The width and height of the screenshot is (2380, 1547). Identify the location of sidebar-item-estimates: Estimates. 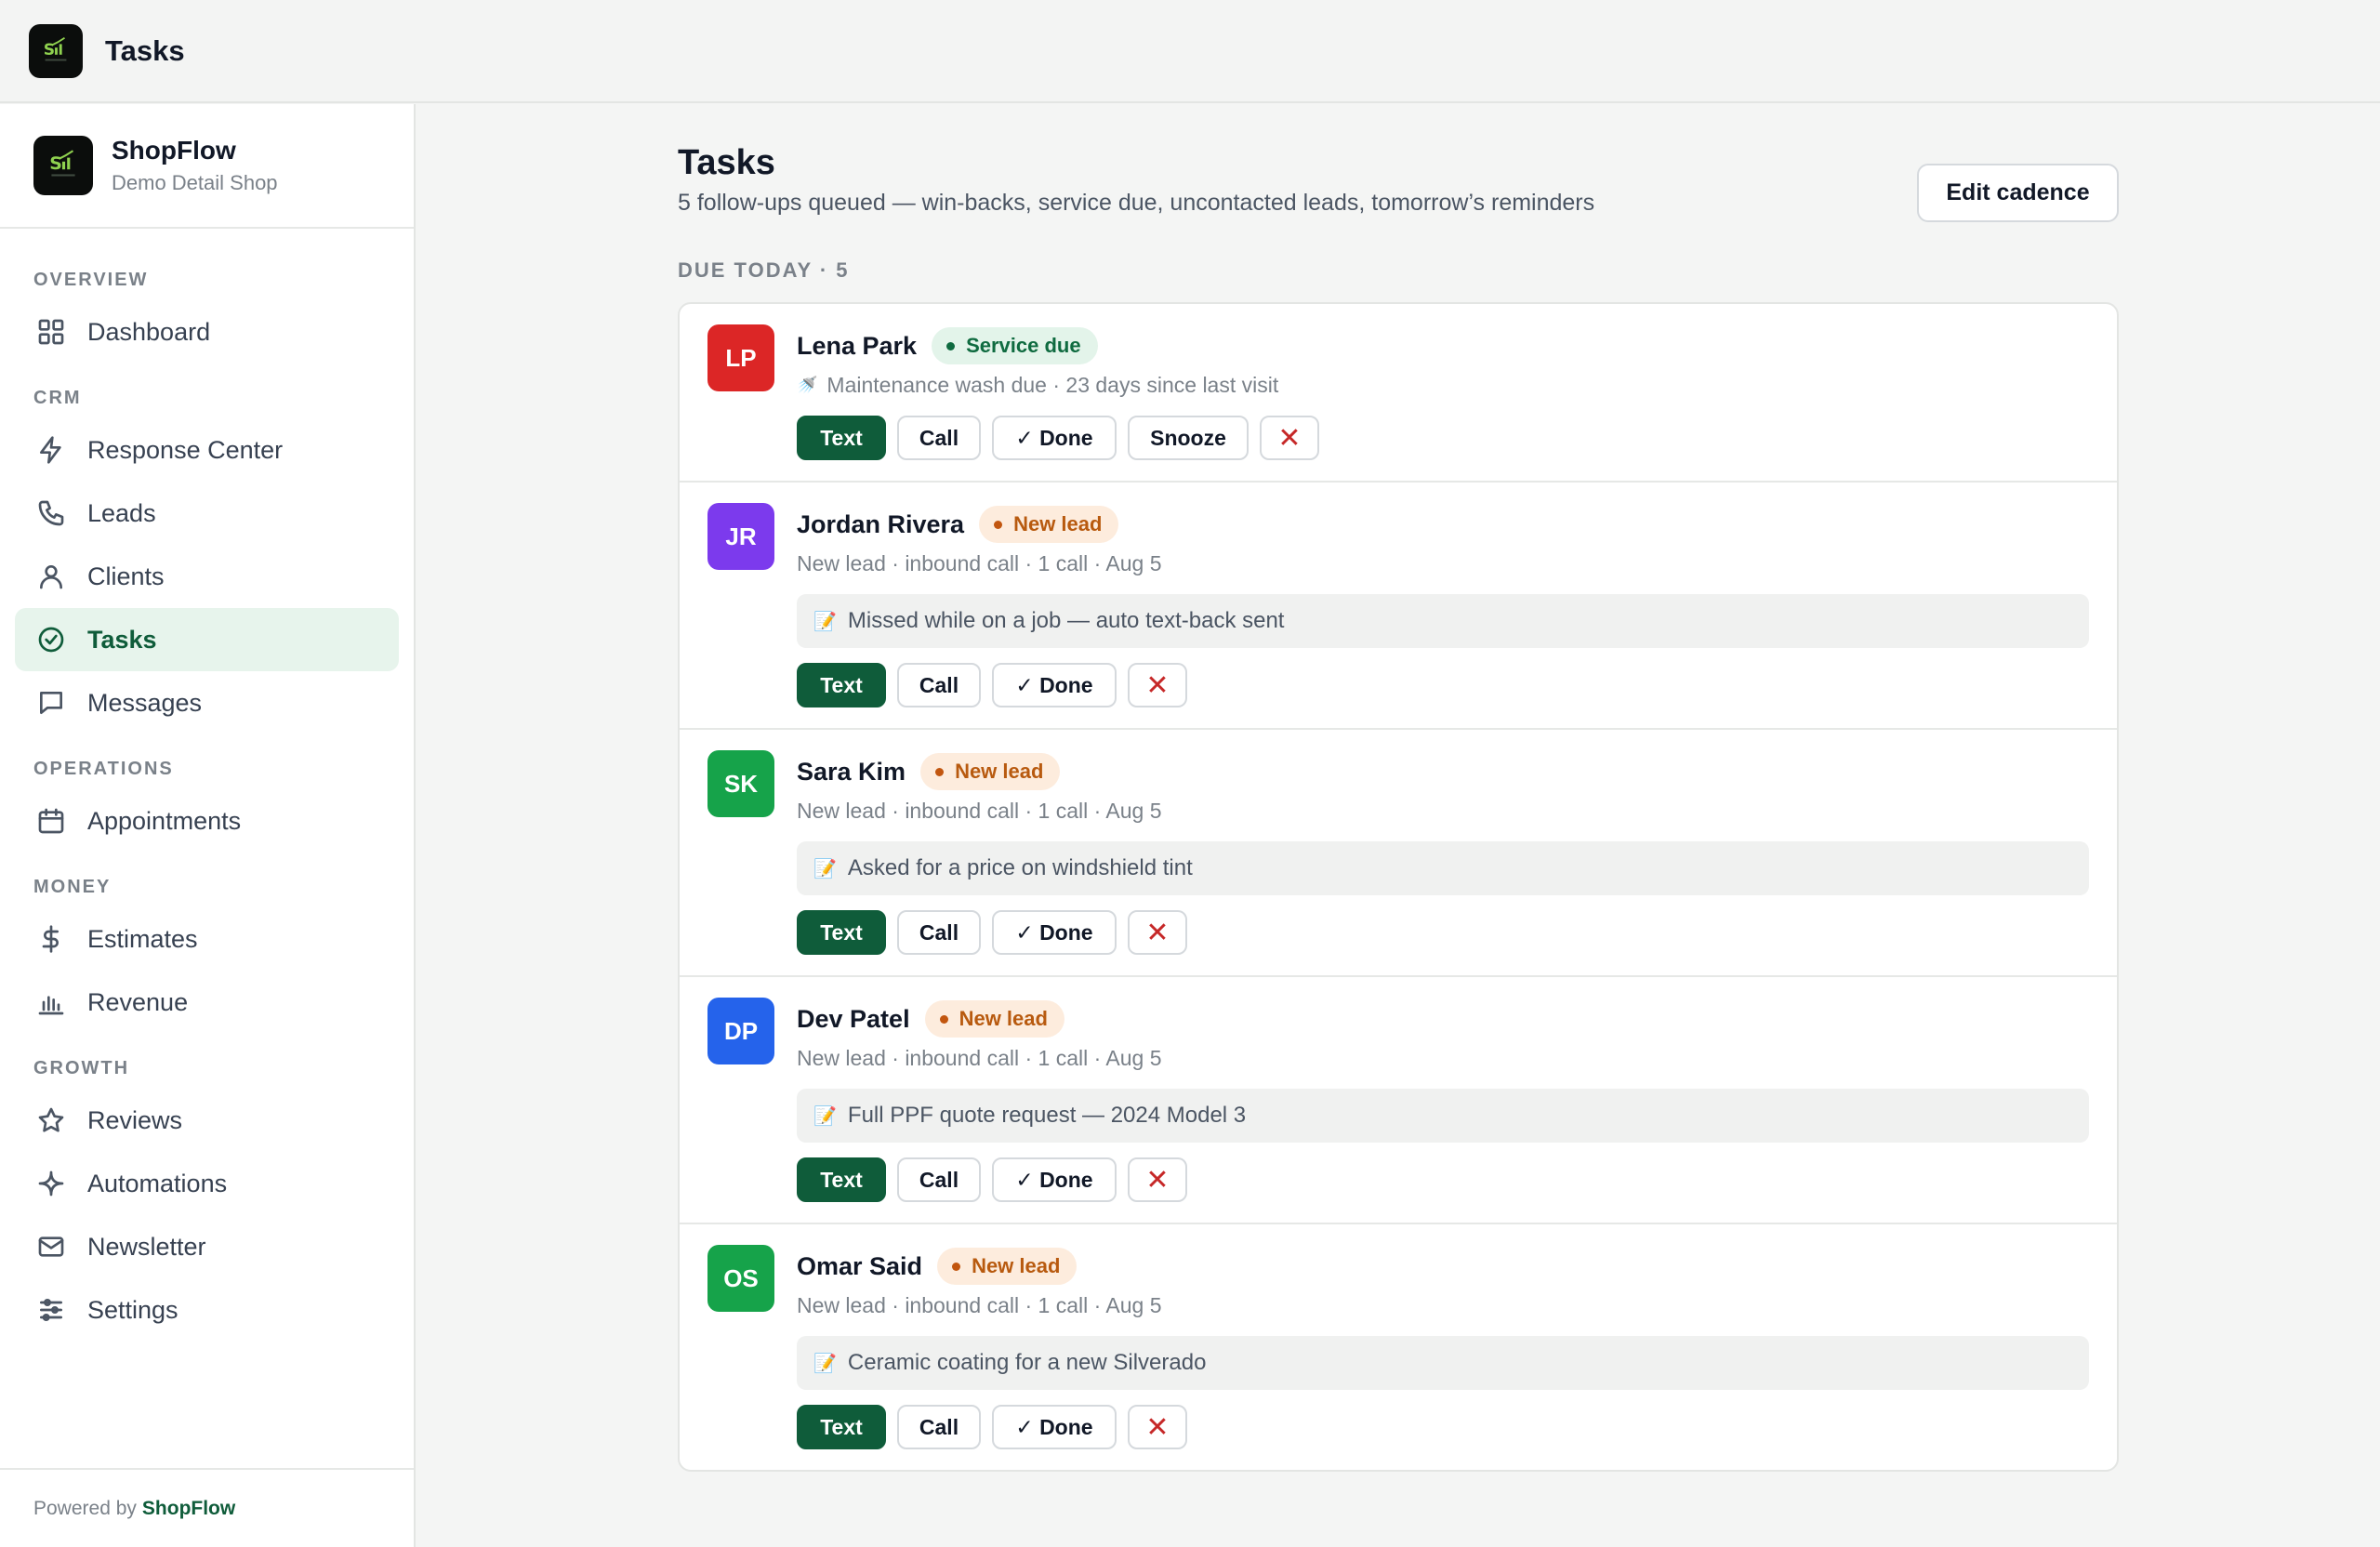
(207, 939).